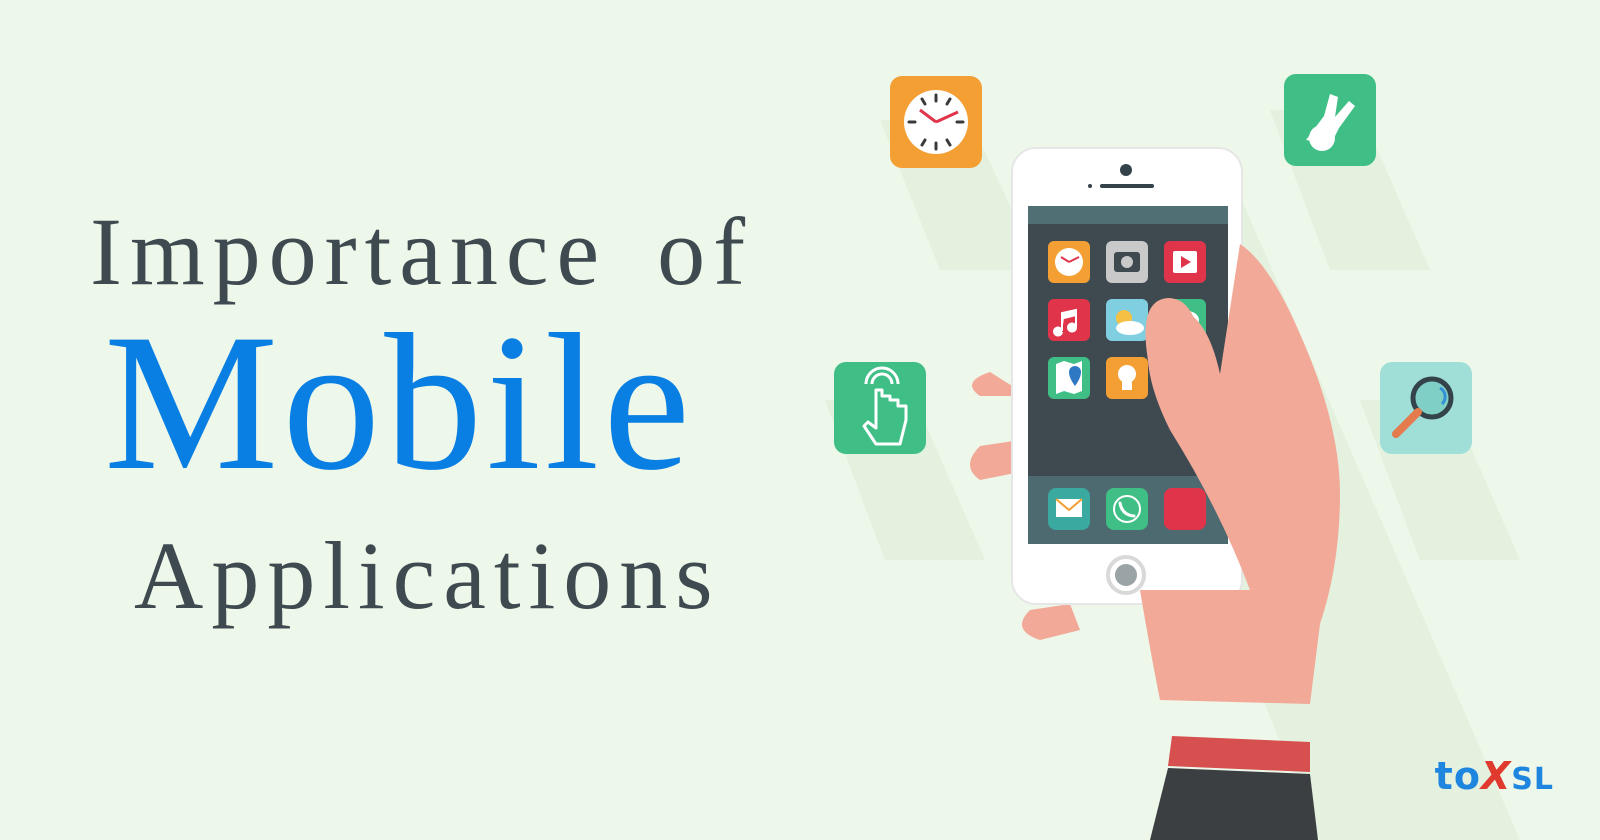 The image size is (1600, 840). Describe the element at coordinates (936, 122) in the screenshot. I see `clock-icon` at that location.